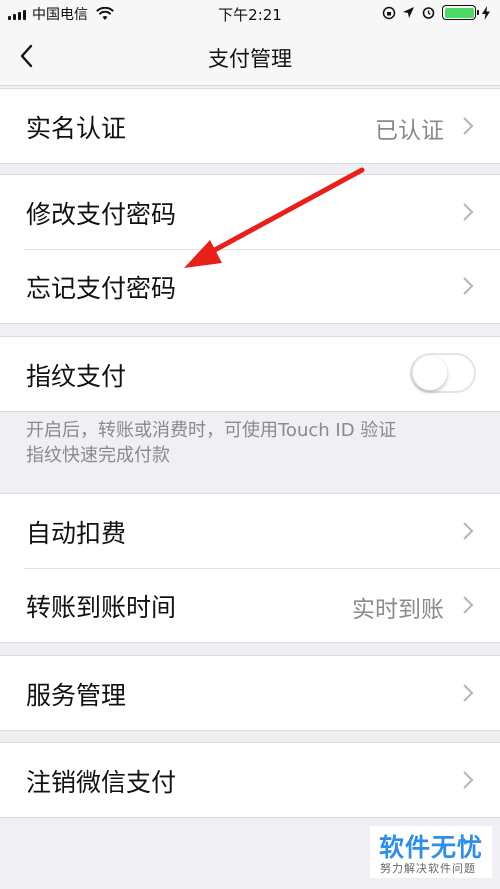 This screenshot has height=889, width=500. I want to click on forgot-password-label: 忘记支付密码, so click(101, 288).